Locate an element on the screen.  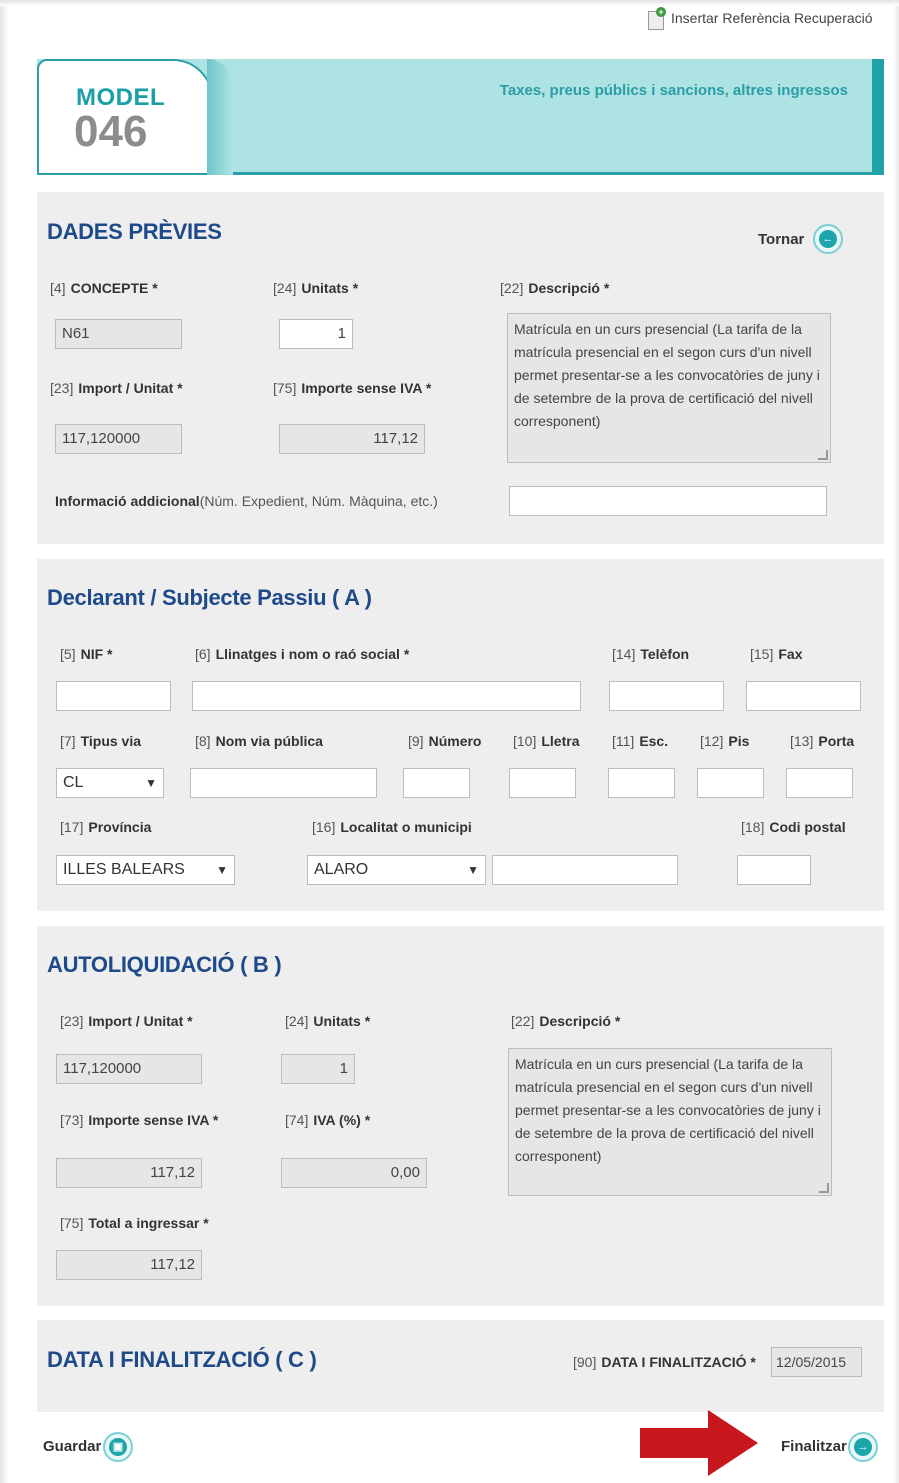
dades-previes-title: DADES PRÈVIES is located at coordinates (134, 231).